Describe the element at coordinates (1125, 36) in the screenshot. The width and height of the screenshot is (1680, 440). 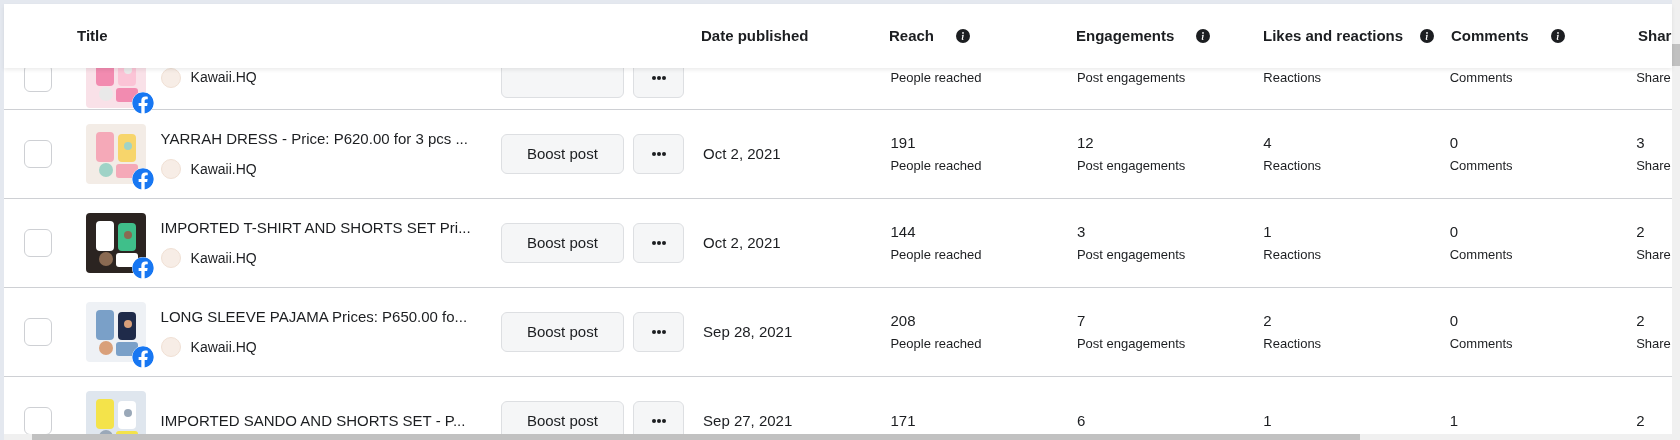
I see `column-header: Engagements` at that location.